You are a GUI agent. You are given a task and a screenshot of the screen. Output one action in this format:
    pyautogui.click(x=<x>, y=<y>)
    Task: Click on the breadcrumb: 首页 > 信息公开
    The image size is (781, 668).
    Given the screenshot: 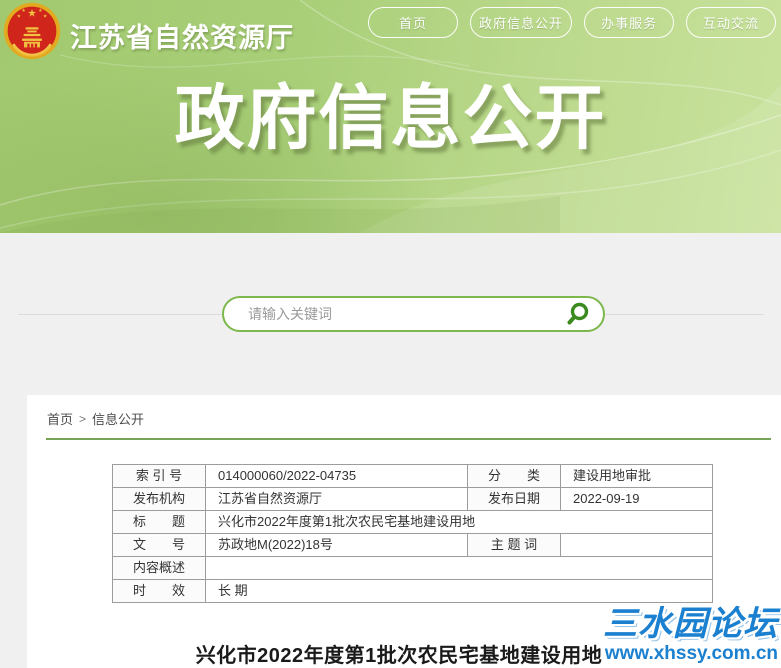 What is the action you would take?
    pyautogui.click(x=404, y=411)
    